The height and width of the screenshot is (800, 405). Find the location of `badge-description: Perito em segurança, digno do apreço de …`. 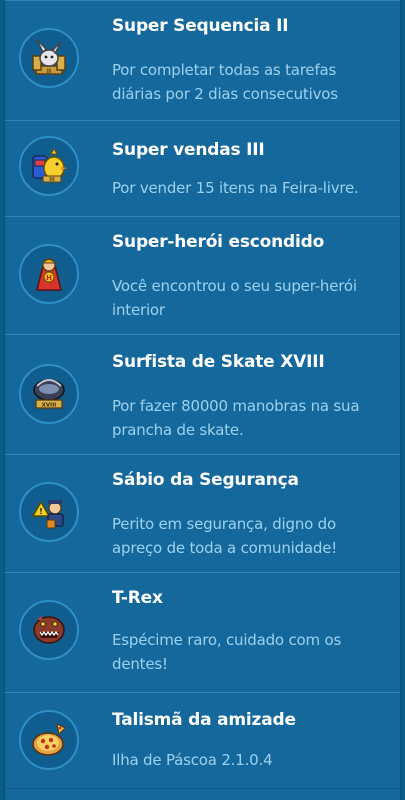

badge-description: Perito em segurança, digno do apreço de … is located at coordinates (225, 536).